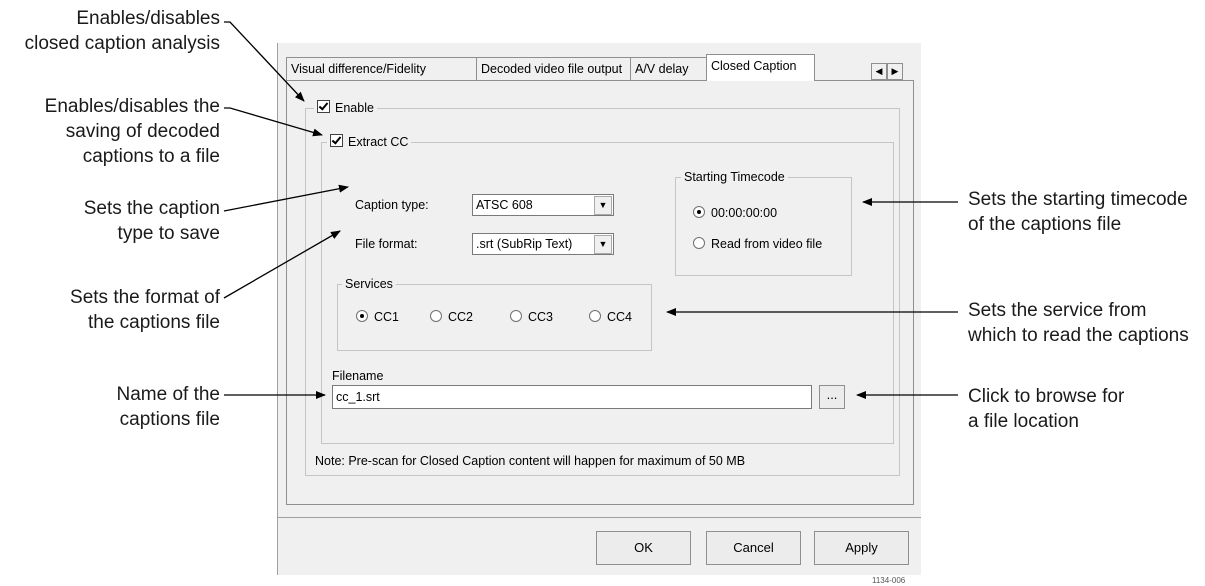 The image size is (1205, 586). Describe the element at coordinates (1078, 335) in the screenshot. I see `callout-line: which to read the captions` at that location.